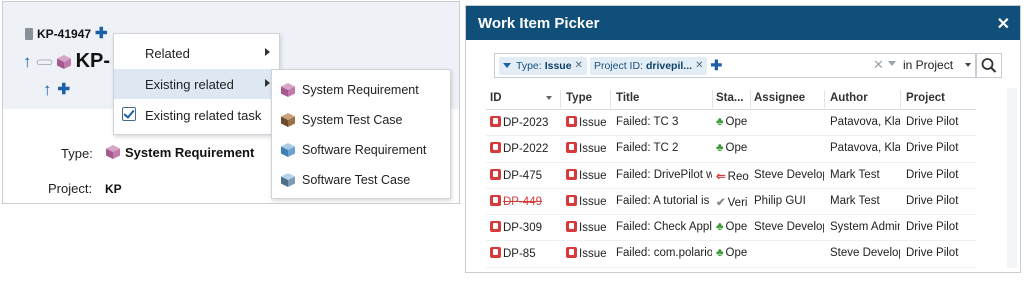 This screenshot has height=282, width=1024. Describe the element at coordinates (627, 98) in the screenshot. I see `column-header-title: Title` at that location.